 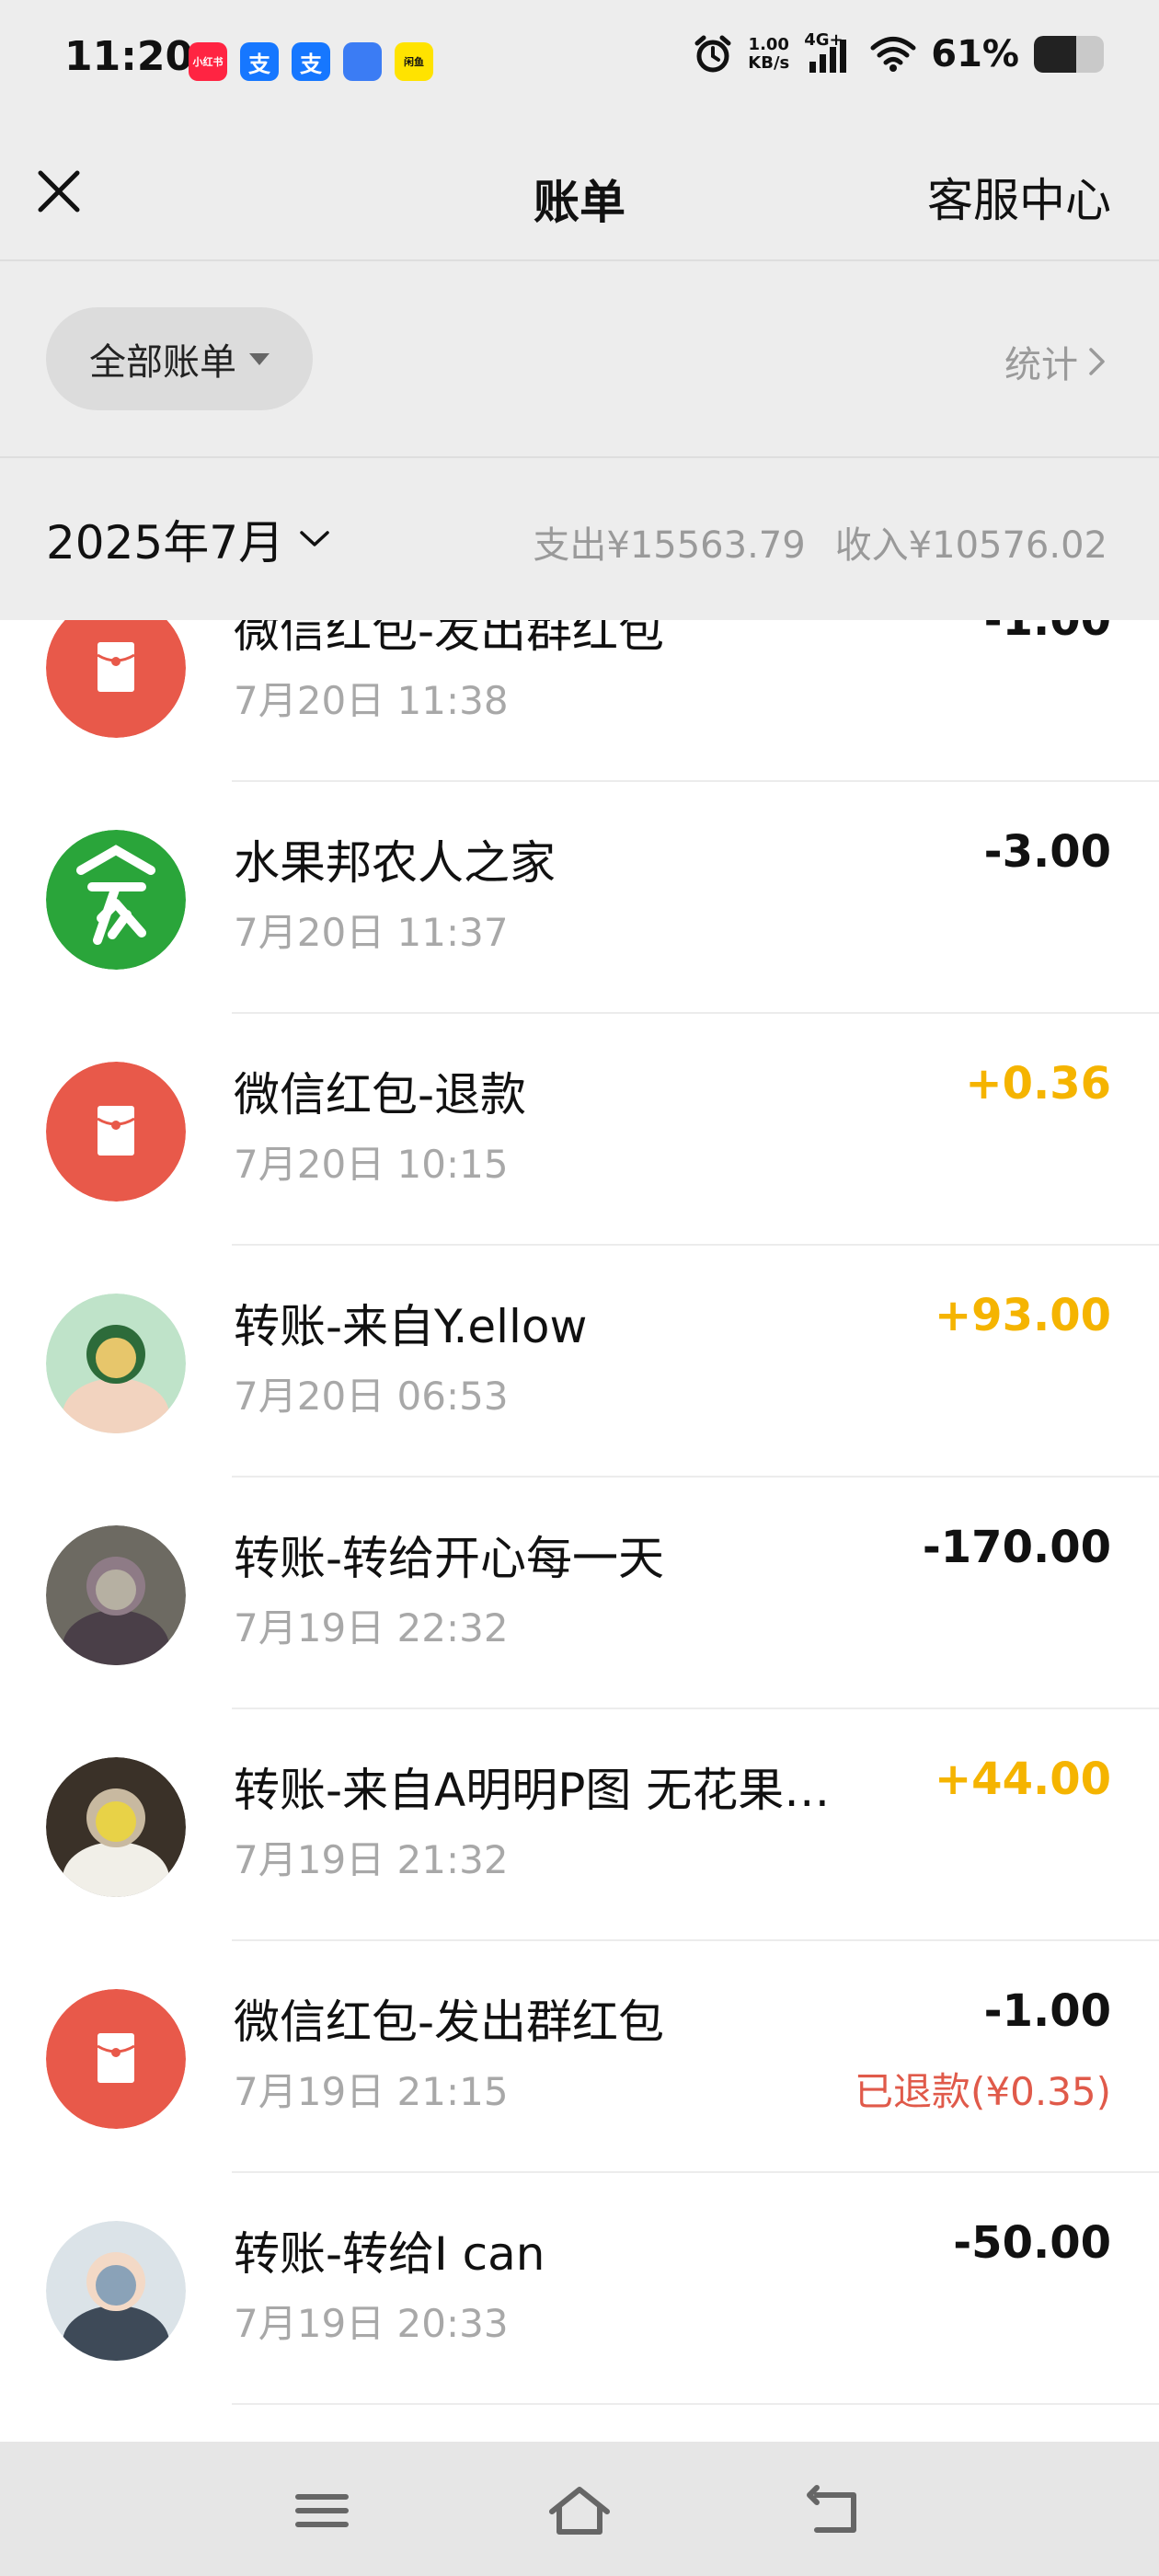 What do you see at coordinates (1022, 1315) in the screenshot?
I see `transaction-amount: +93.00` at bounding box center [1022, 1315].